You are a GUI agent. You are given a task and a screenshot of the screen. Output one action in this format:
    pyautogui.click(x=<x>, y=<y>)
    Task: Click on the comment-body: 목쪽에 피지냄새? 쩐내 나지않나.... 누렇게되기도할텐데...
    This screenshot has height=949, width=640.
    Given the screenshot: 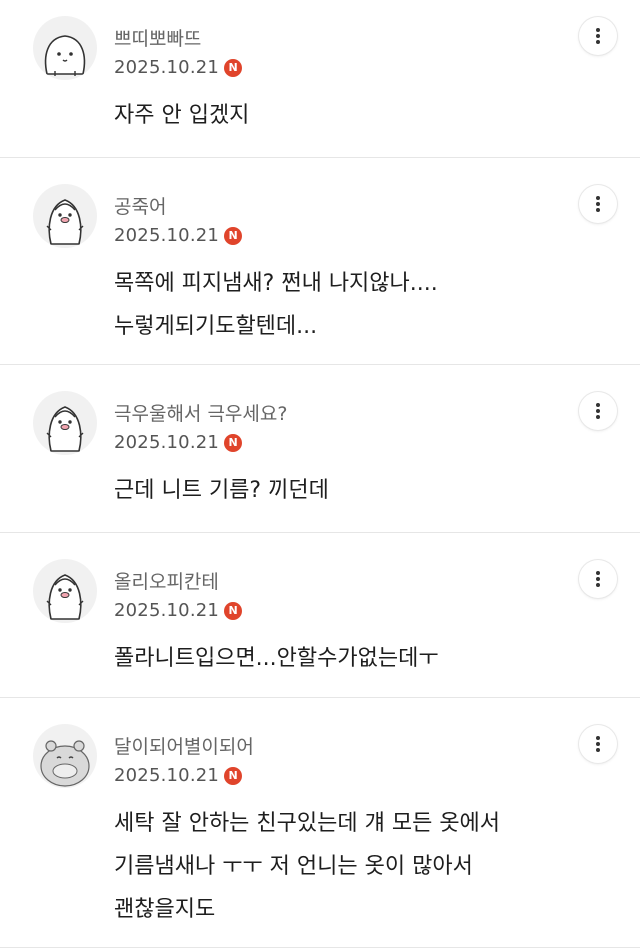 What is the action you would take?
    pyautogui.click(x=276, y=305)
    